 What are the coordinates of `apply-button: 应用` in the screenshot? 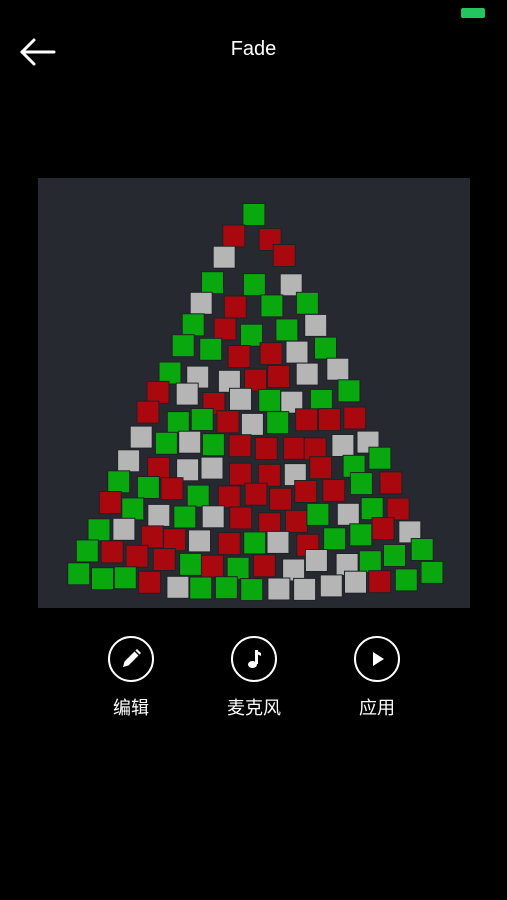 It's located at (377, 678).